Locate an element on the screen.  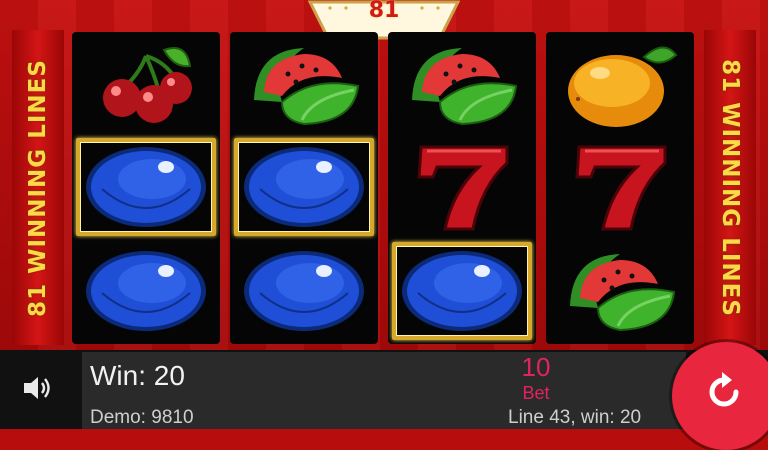
sound-toggle-button is located at coordinates (38, 388).